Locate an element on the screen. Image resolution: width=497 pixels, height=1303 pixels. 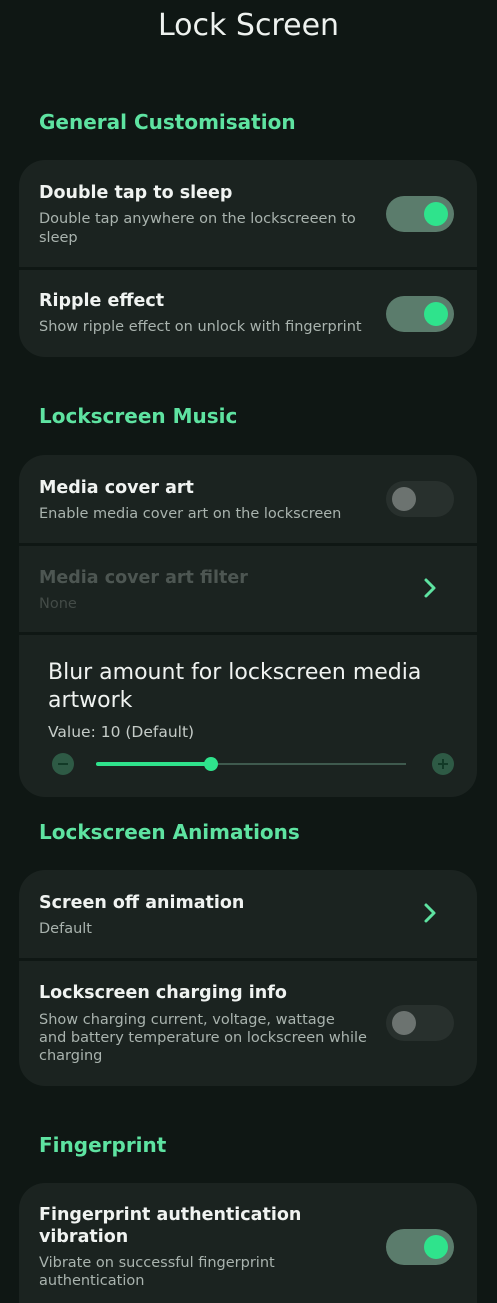
setting-subtitle-line: Enable media cover art on the lockscreen is located at coordinates (190, 514).